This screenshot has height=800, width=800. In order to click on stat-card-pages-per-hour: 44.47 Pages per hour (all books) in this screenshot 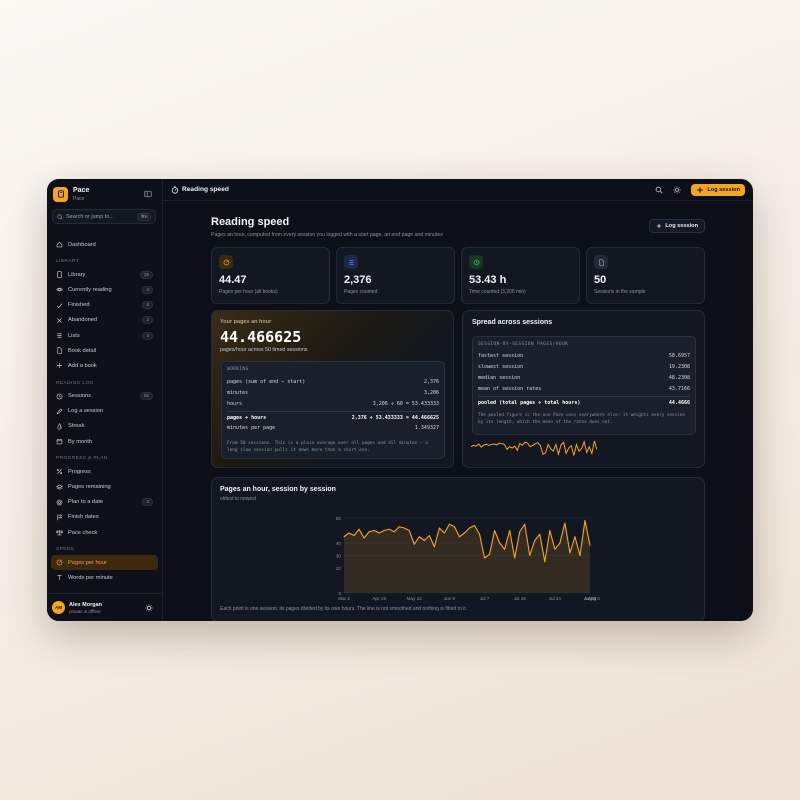, I will do `click(270, 275)`.